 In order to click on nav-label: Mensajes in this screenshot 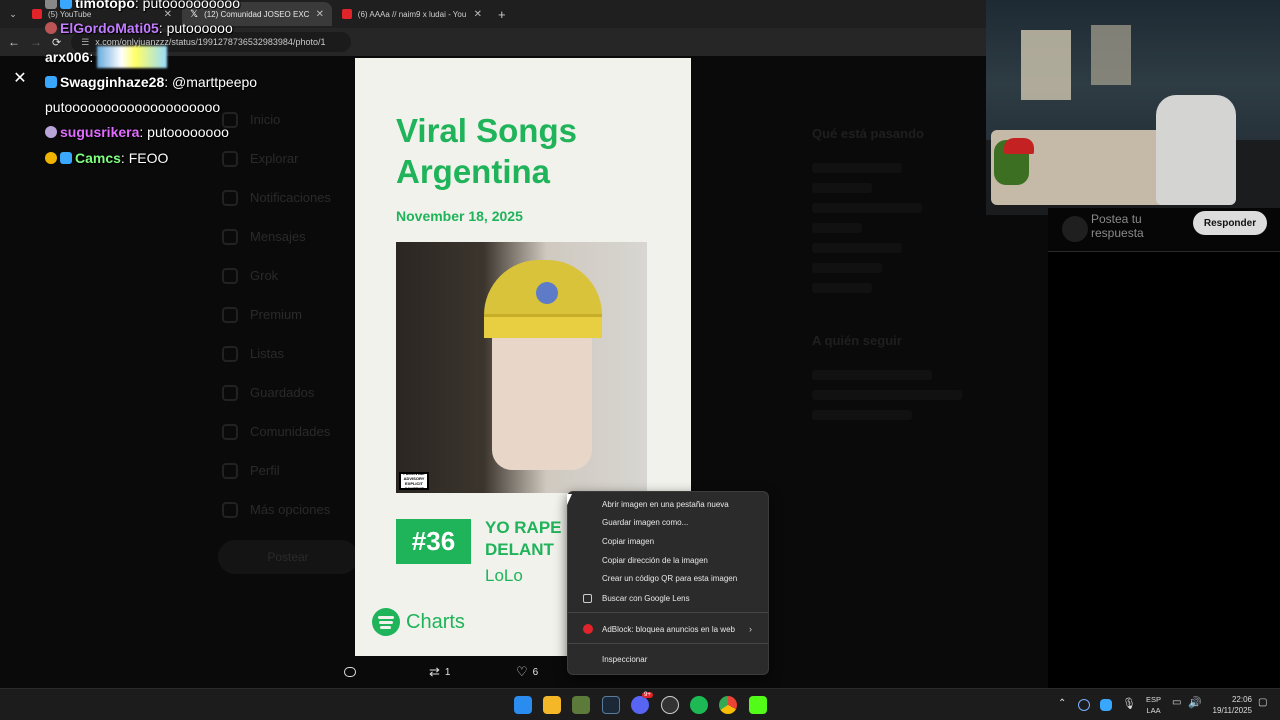, I will do `click(278, 236)`.